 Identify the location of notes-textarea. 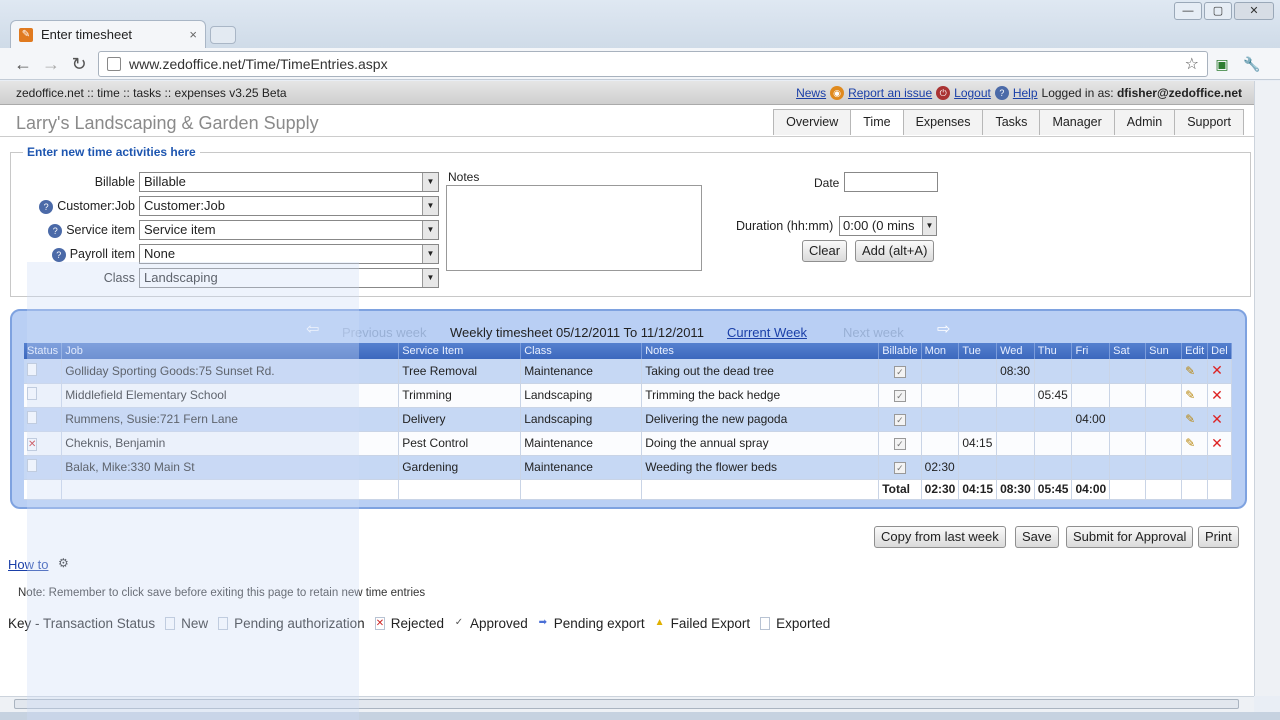
(574, 228).